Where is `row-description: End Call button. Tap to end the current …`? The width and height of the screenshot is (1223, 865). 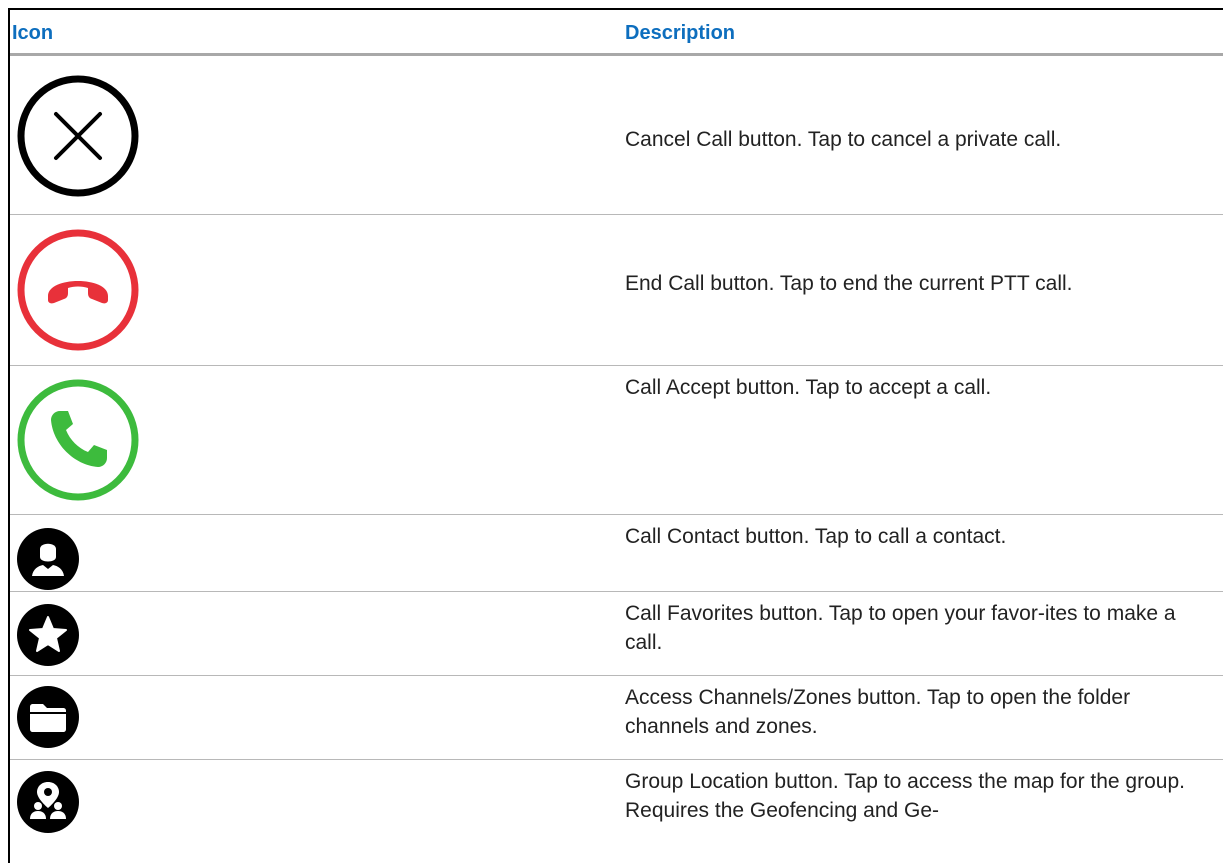
row-description: End Call button. Tap to end the current … is located at coordinates (849, 283).